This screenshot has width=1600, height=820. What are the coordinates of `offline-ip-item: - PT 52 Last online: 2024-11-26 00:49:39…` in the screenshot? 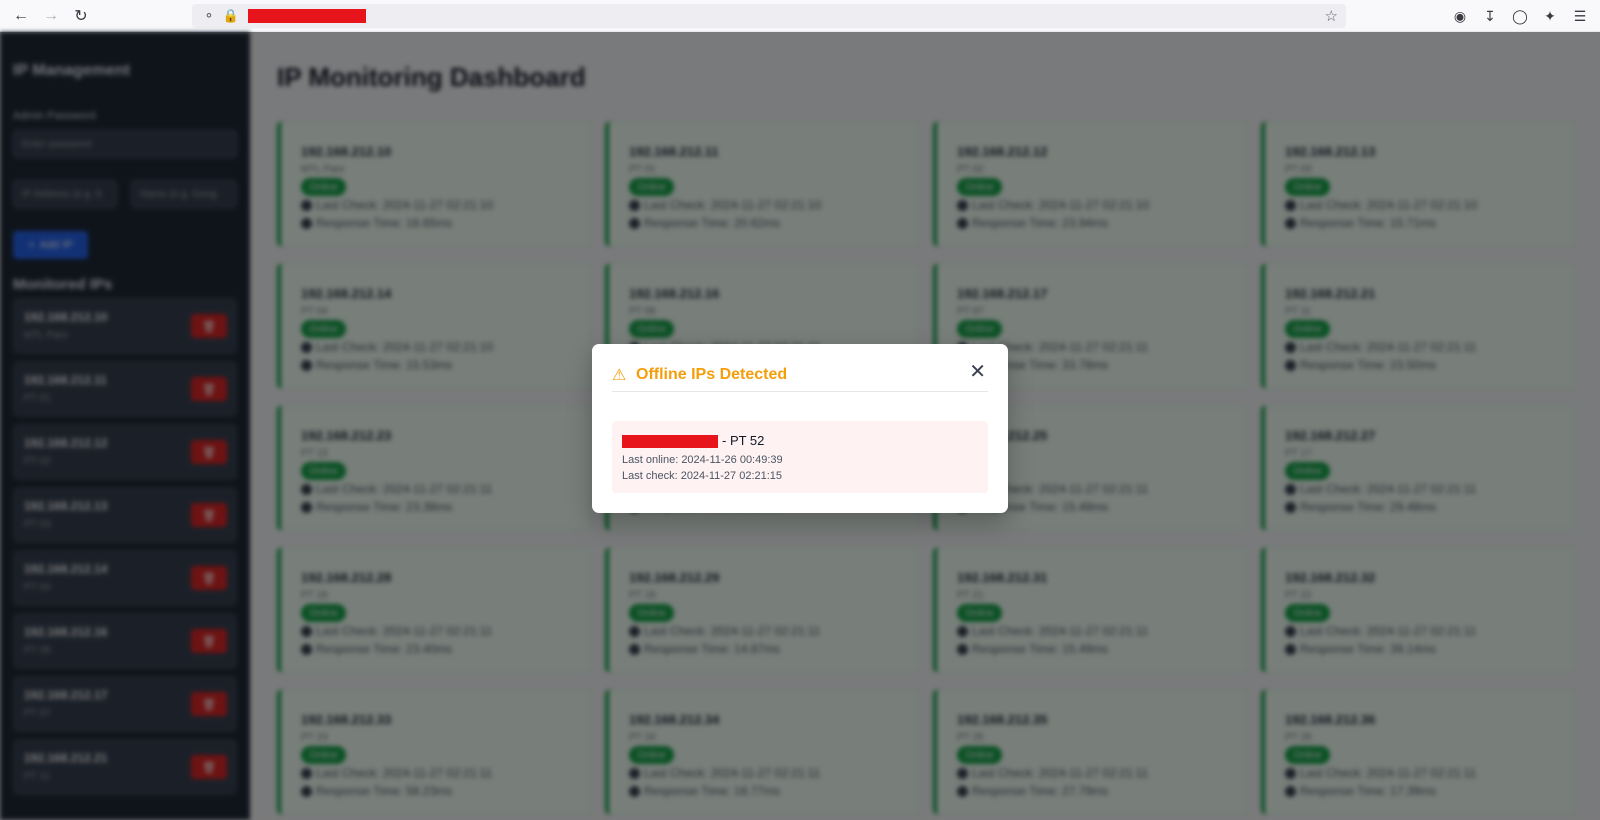 It's located at (800, 457).